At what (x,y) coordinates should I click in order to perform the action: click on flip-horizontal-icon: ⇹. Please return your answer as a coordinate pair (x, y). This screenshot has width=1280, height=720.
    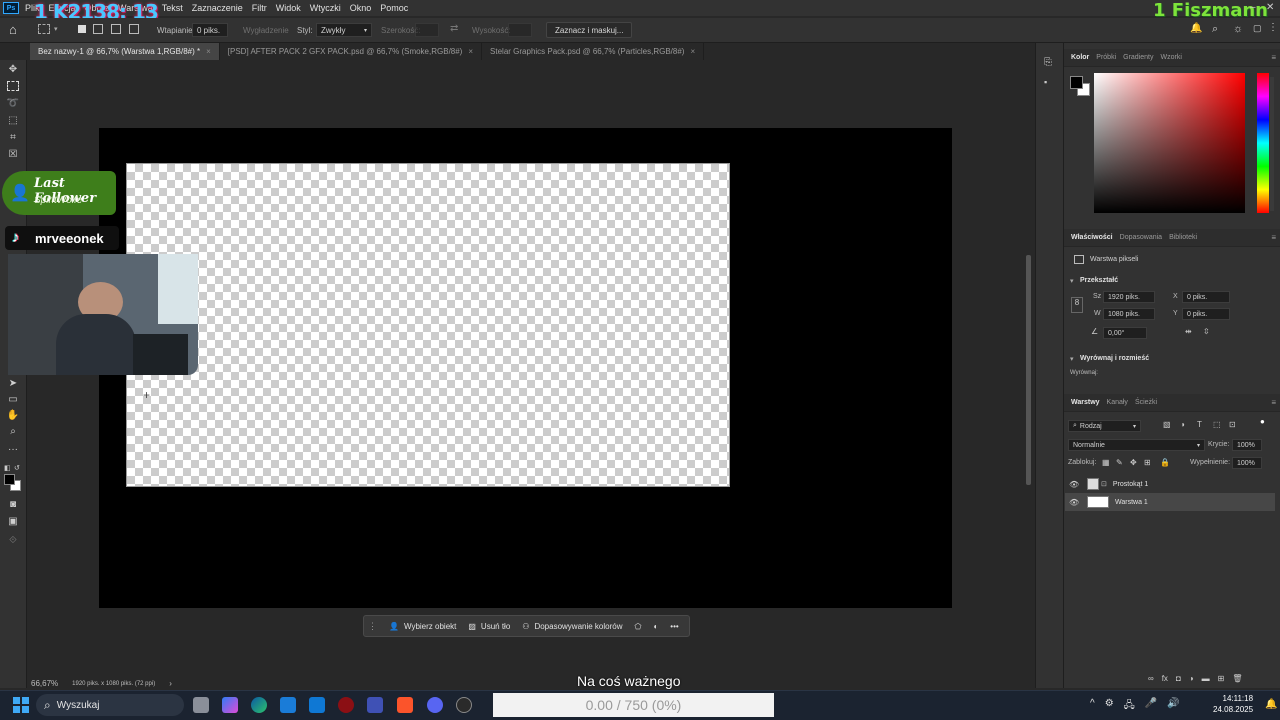
    Looking at the image, I should click on (1188, 331).